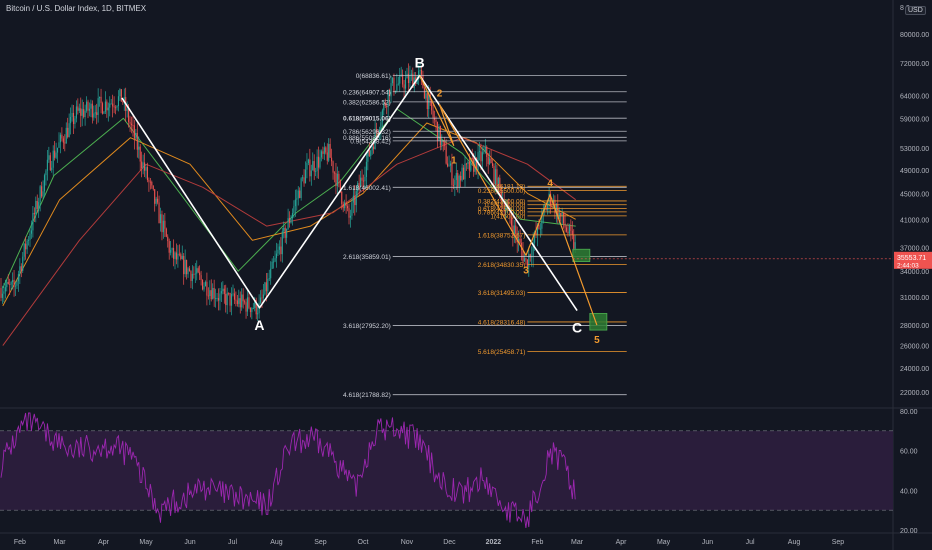 Image resolution: width=932 pixels, height=550 pixels. I want to click on price-tick-label: 24000.00, so click(914, 369).